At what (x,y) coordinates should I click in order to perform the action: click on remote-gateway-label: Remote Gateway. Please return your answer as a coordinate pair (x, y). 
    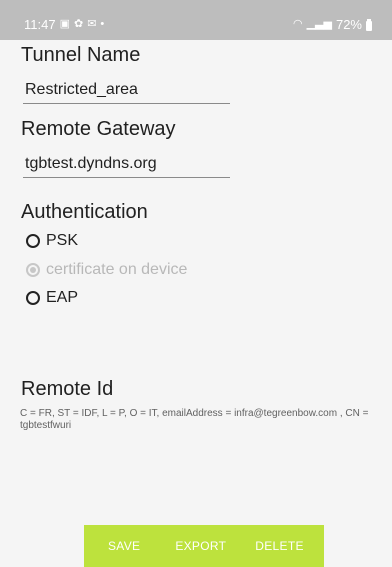
    Looking at the image, I should click on (98, 129).